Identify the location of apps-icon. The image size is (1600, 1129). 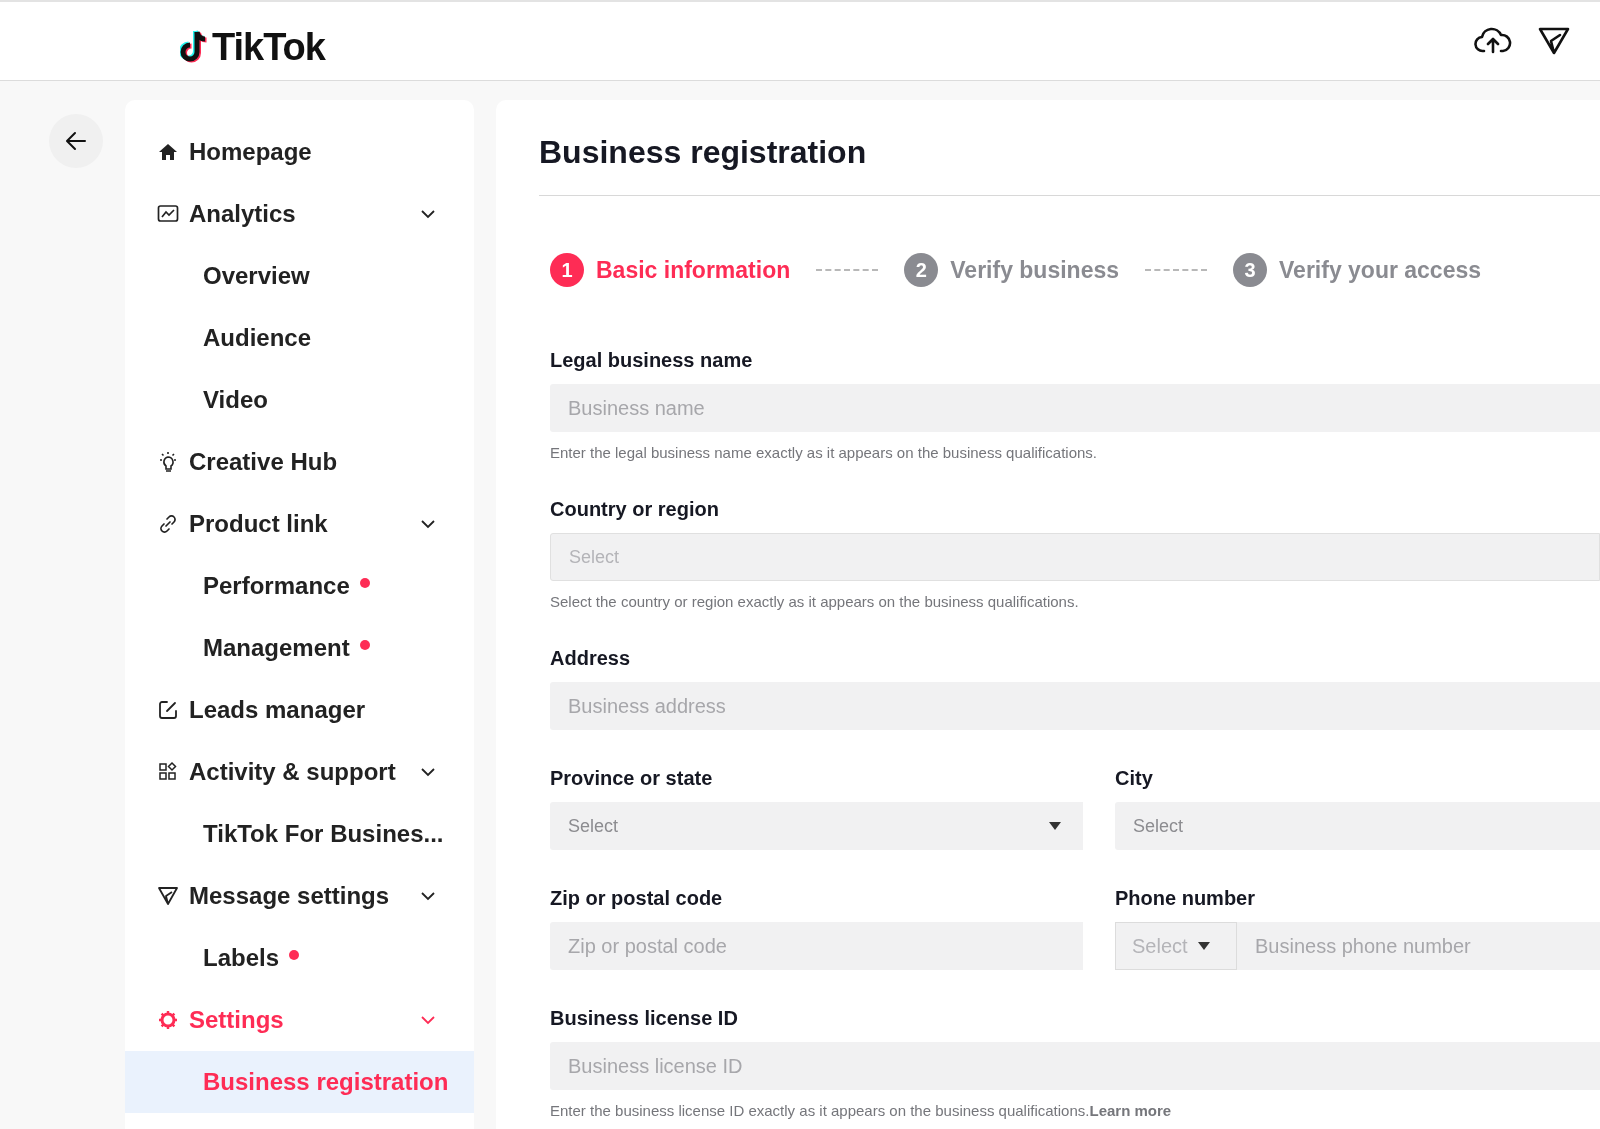
(168, 772).